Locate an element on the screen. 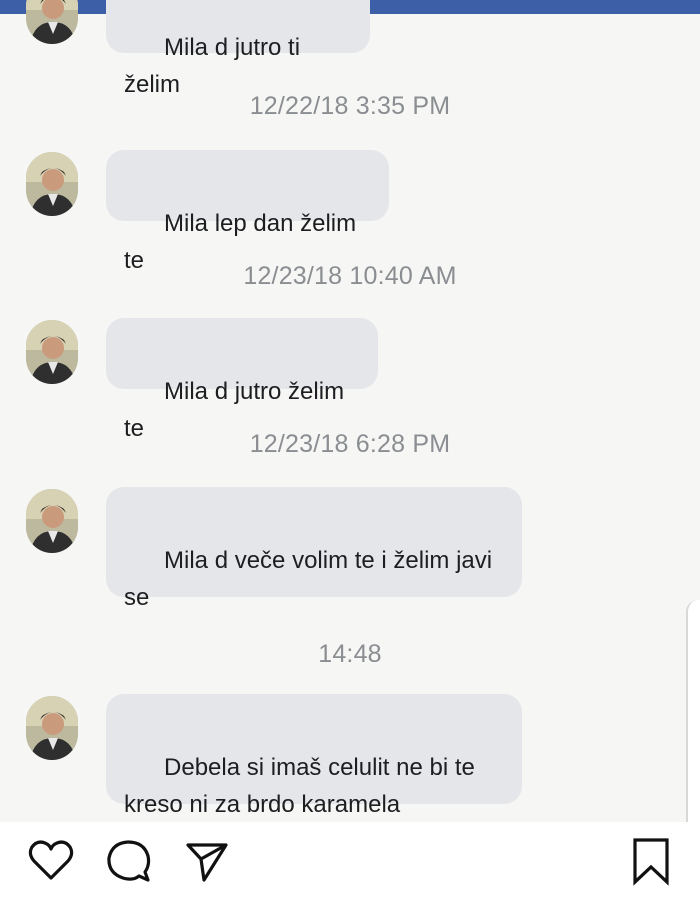 Image resolution: width=700 pixels, height=900 pixels. comment-icon is located at coordinates (129, 861).